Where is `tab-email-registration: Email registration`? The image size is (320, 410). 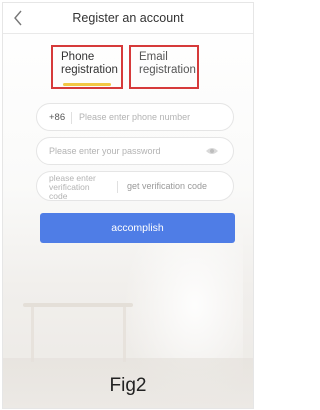
tab-email-registration: Email registration is located at coordinates (164, 67).